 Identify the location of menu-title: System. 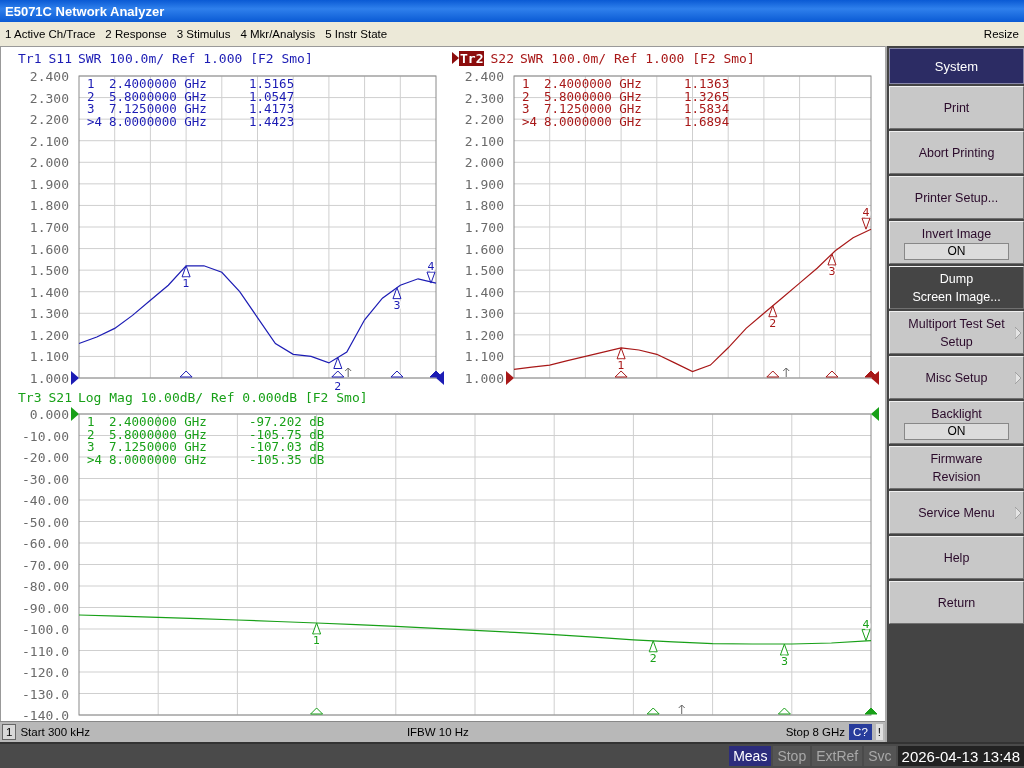
(956, 66).